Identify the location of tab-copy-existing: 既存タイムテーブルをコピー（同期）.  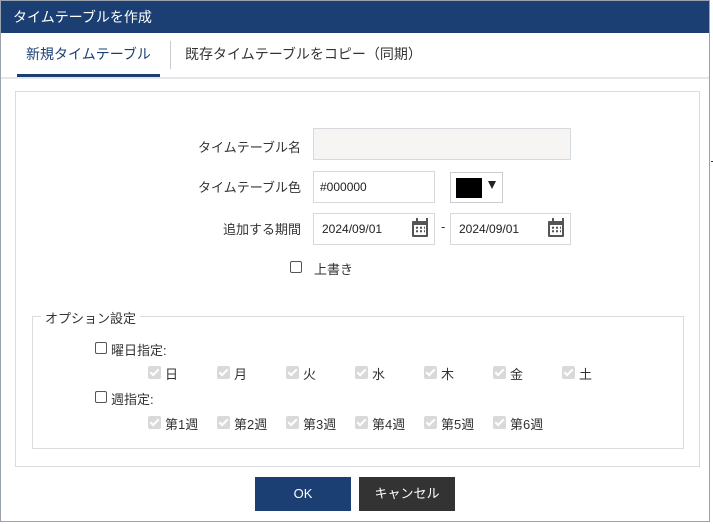
(303, 55).